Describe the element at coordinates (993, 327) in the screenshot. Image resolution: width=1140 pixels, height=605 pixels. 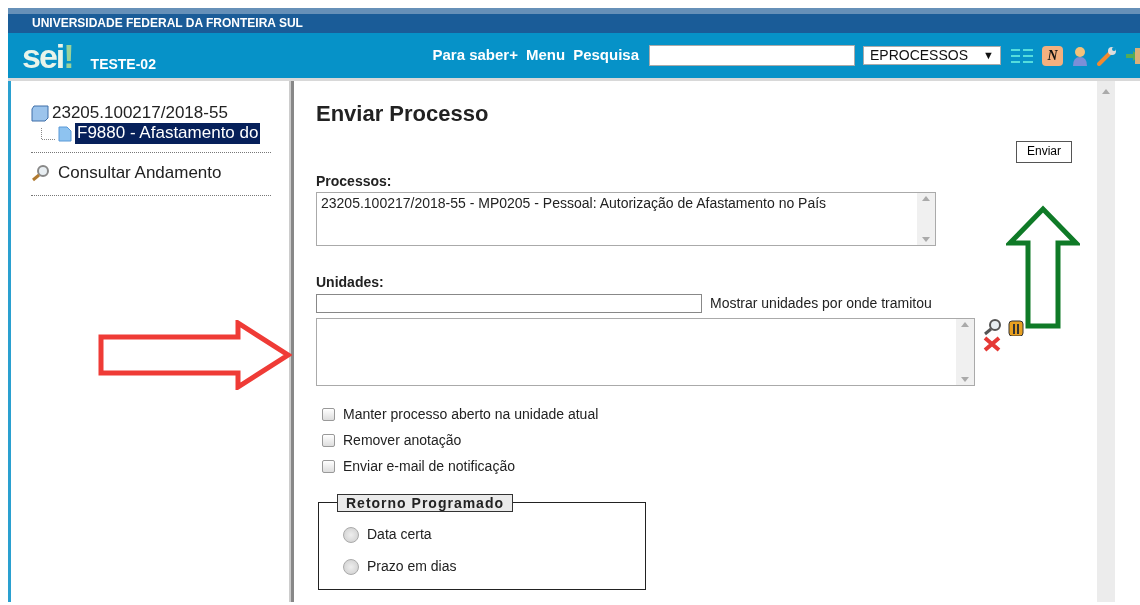
I see `search-icon` at that location.